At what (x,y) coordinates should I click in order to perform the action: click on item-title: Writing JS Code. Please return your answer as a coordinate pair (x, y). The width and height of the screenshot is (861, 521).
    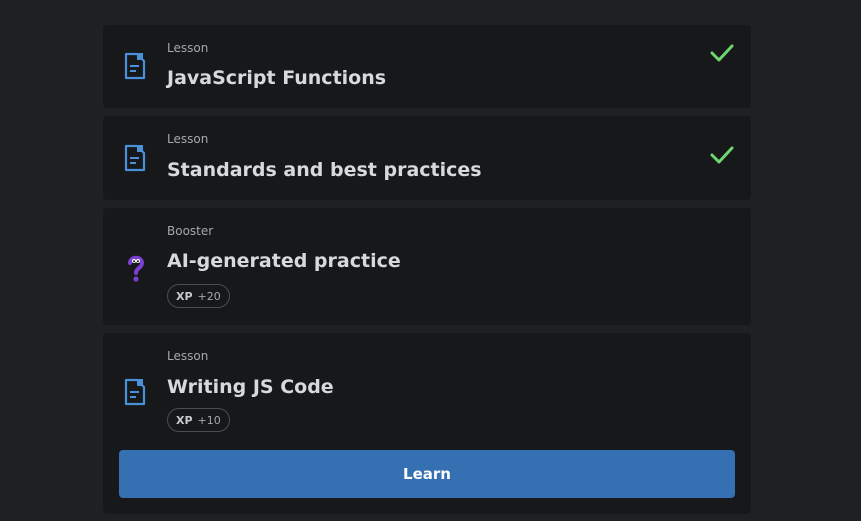
    Looking at the image, I should click on (250, 387).